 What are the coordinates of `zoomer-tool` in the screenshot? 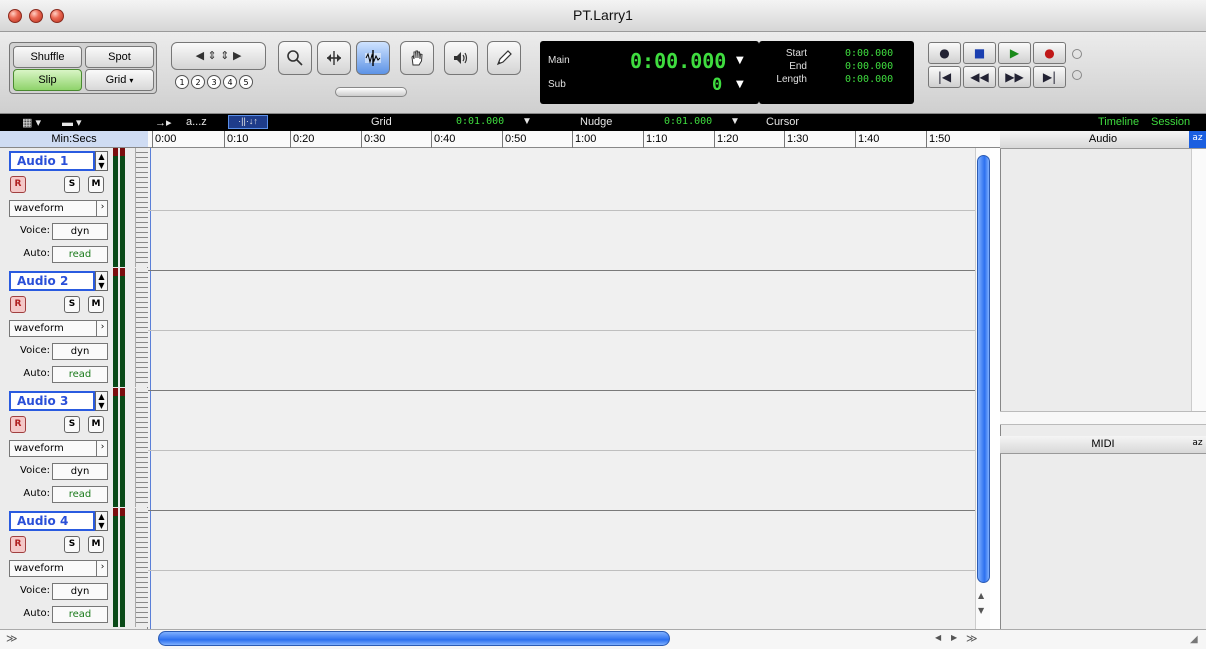 It's located at (295, 58).